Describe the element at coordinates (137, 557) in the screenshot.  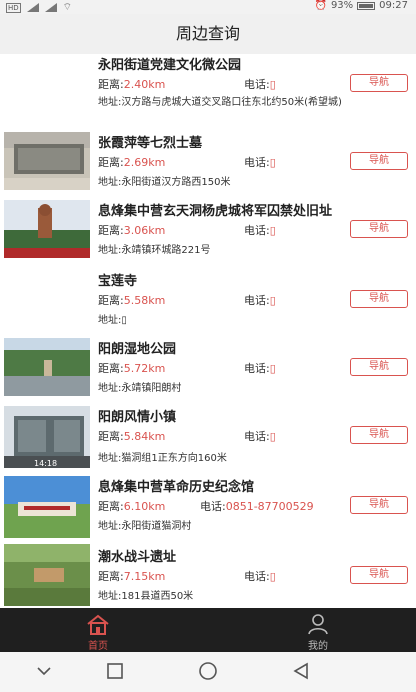
I see `poi-name: 潮水战斗遗址` at that location.